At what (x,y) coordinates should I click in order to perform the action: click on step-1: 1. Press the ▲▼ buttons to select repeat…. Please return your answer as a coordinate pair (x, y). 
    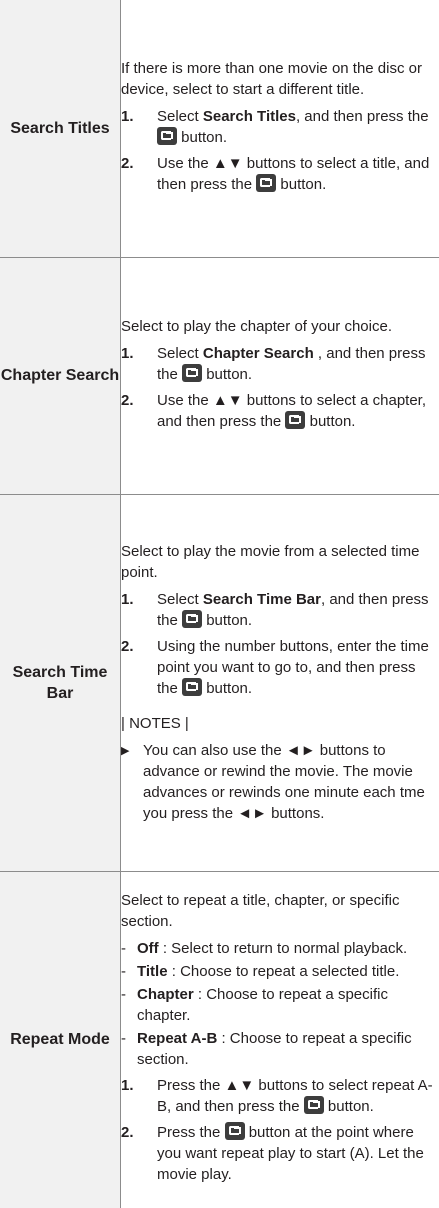
    Looking at the image, I should click on (277, 1096).